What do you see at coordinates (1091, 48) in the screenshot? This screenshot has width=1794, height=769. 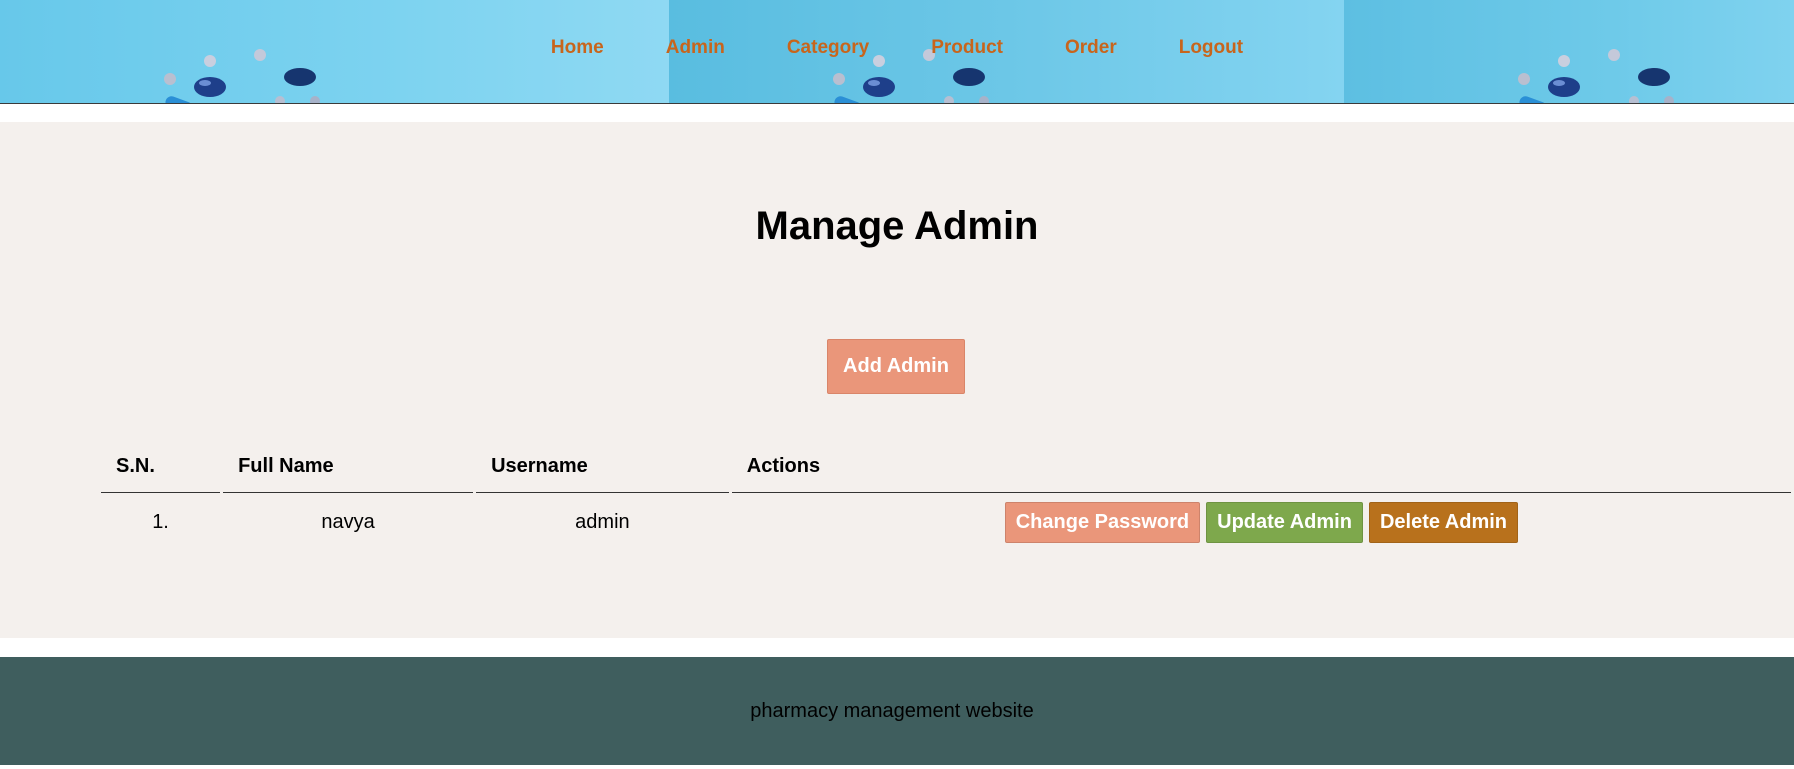 I see `nav-order-link: Order` at bounding box center [1091, 48].